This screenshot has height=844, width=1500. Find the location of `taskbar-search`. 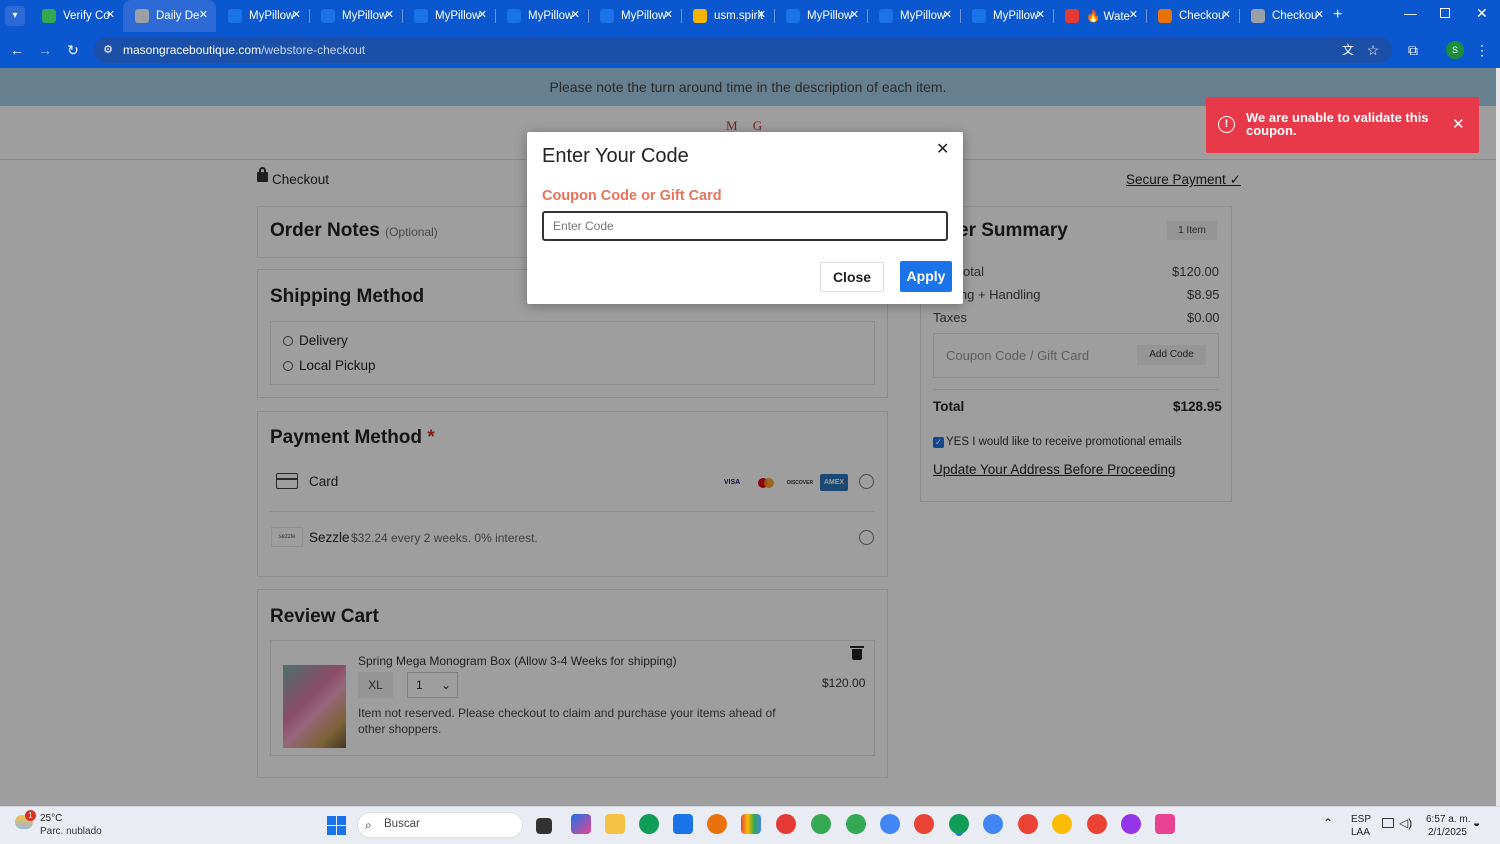

taskbar-search is located at coordinates (440, 825).